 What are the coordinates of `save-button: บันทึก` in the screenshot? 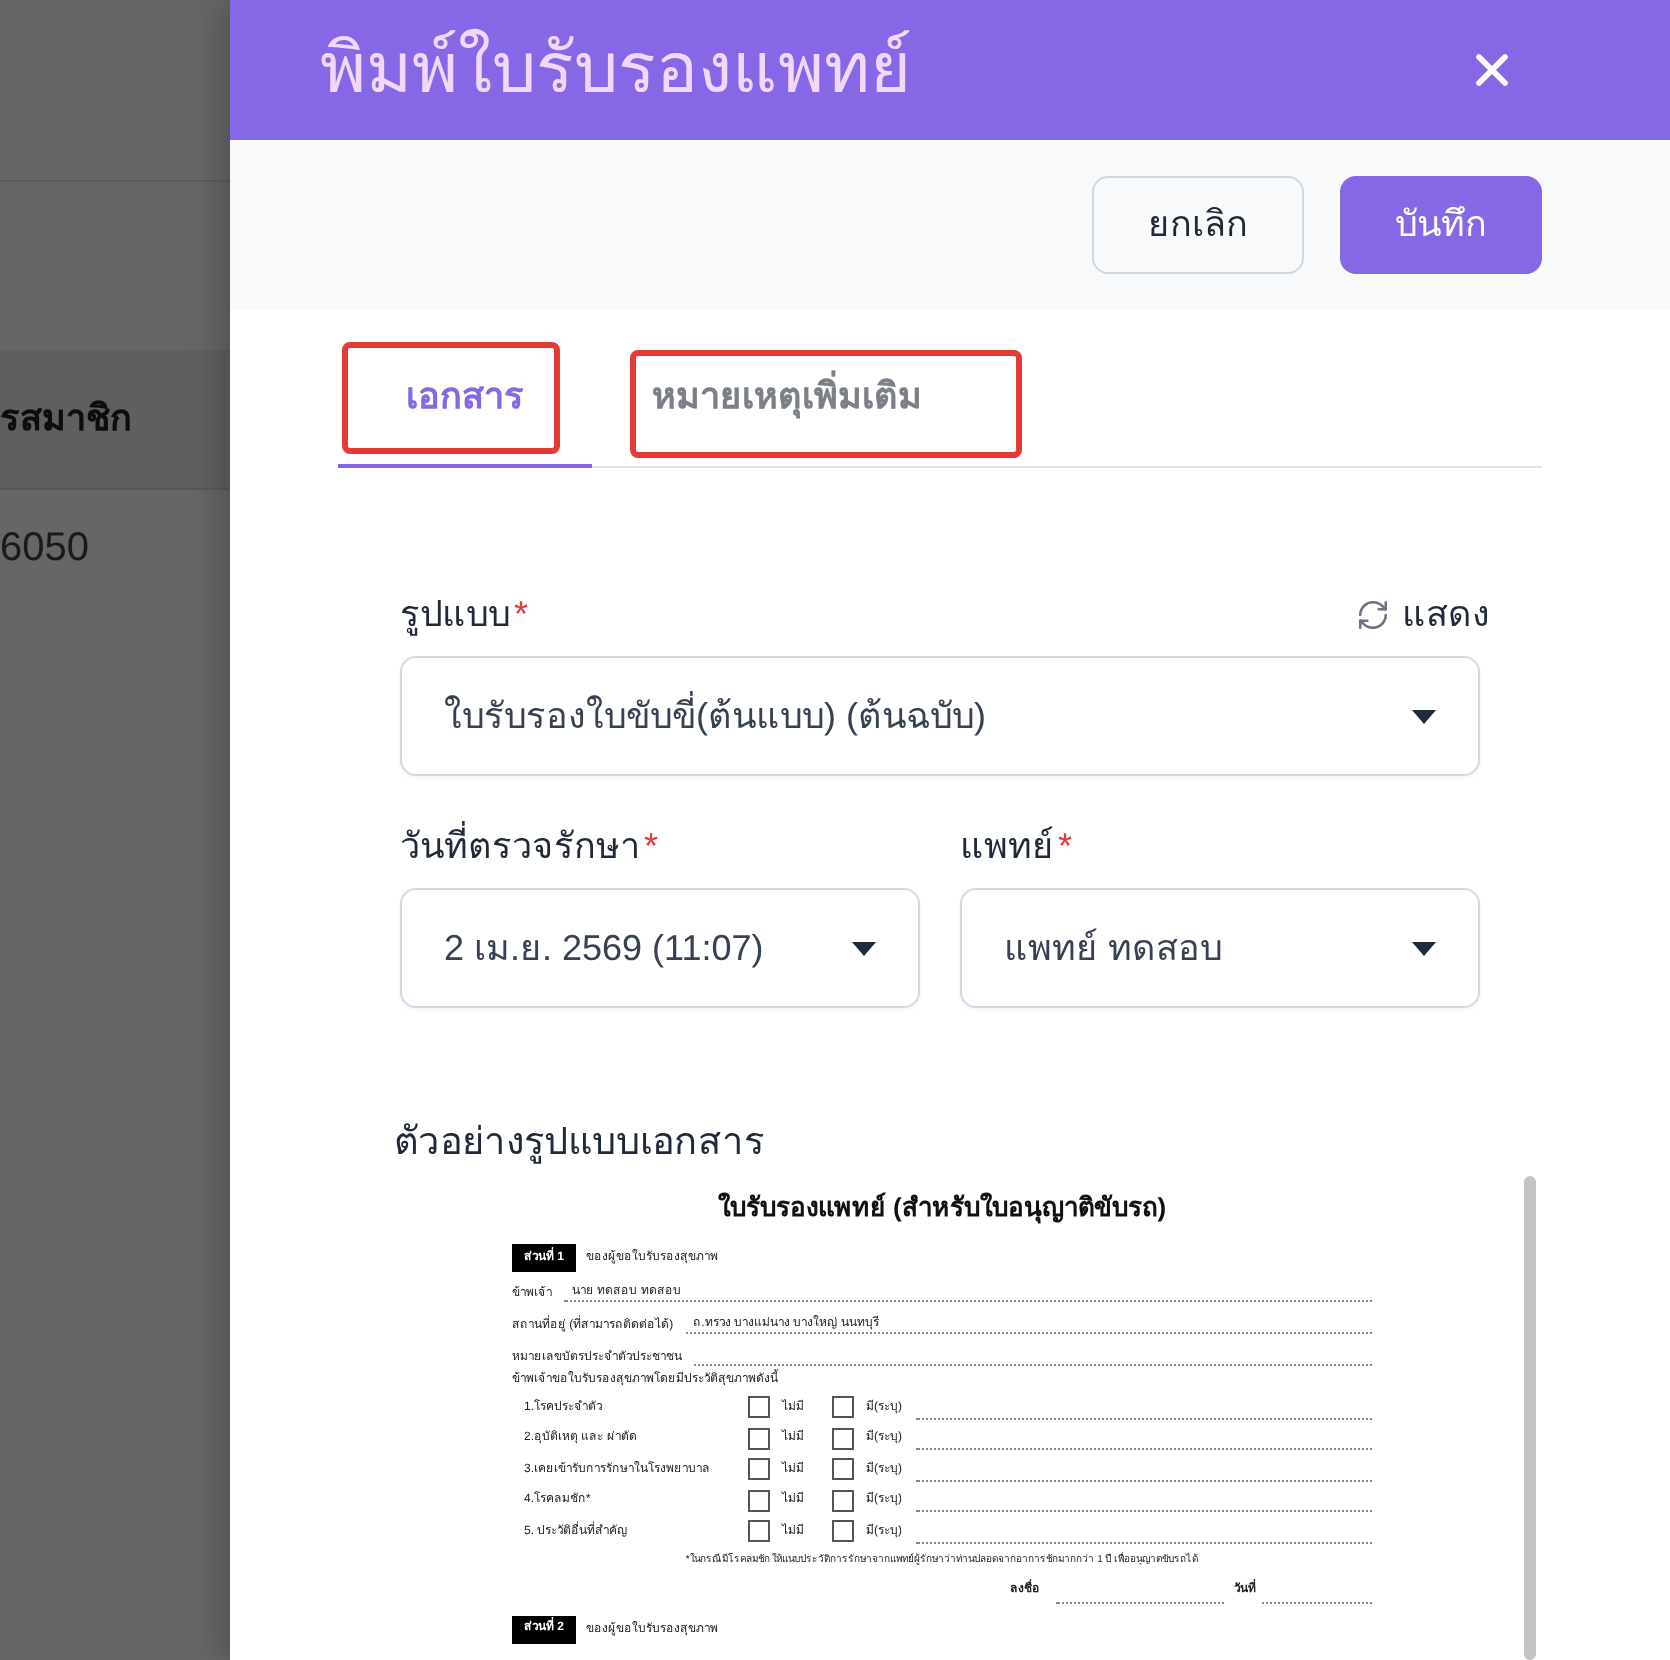 It's located at (1441, 225).